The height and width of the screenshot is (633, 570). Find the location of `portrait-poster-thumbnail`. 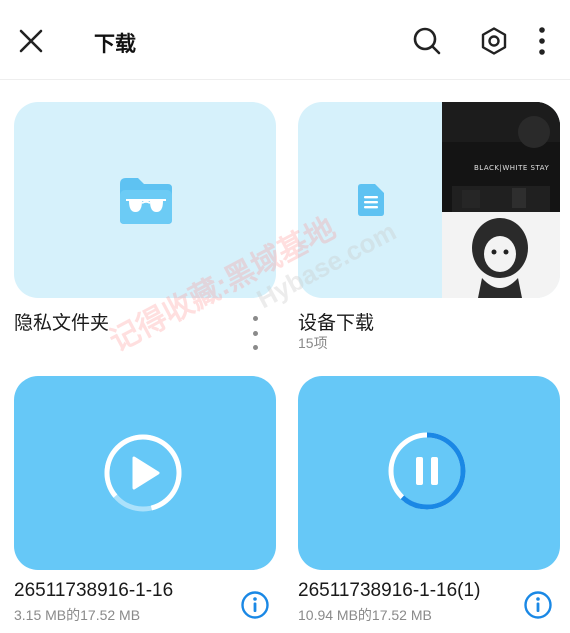

portrait-poster-thumbnail is located at coordinates (501, 255).